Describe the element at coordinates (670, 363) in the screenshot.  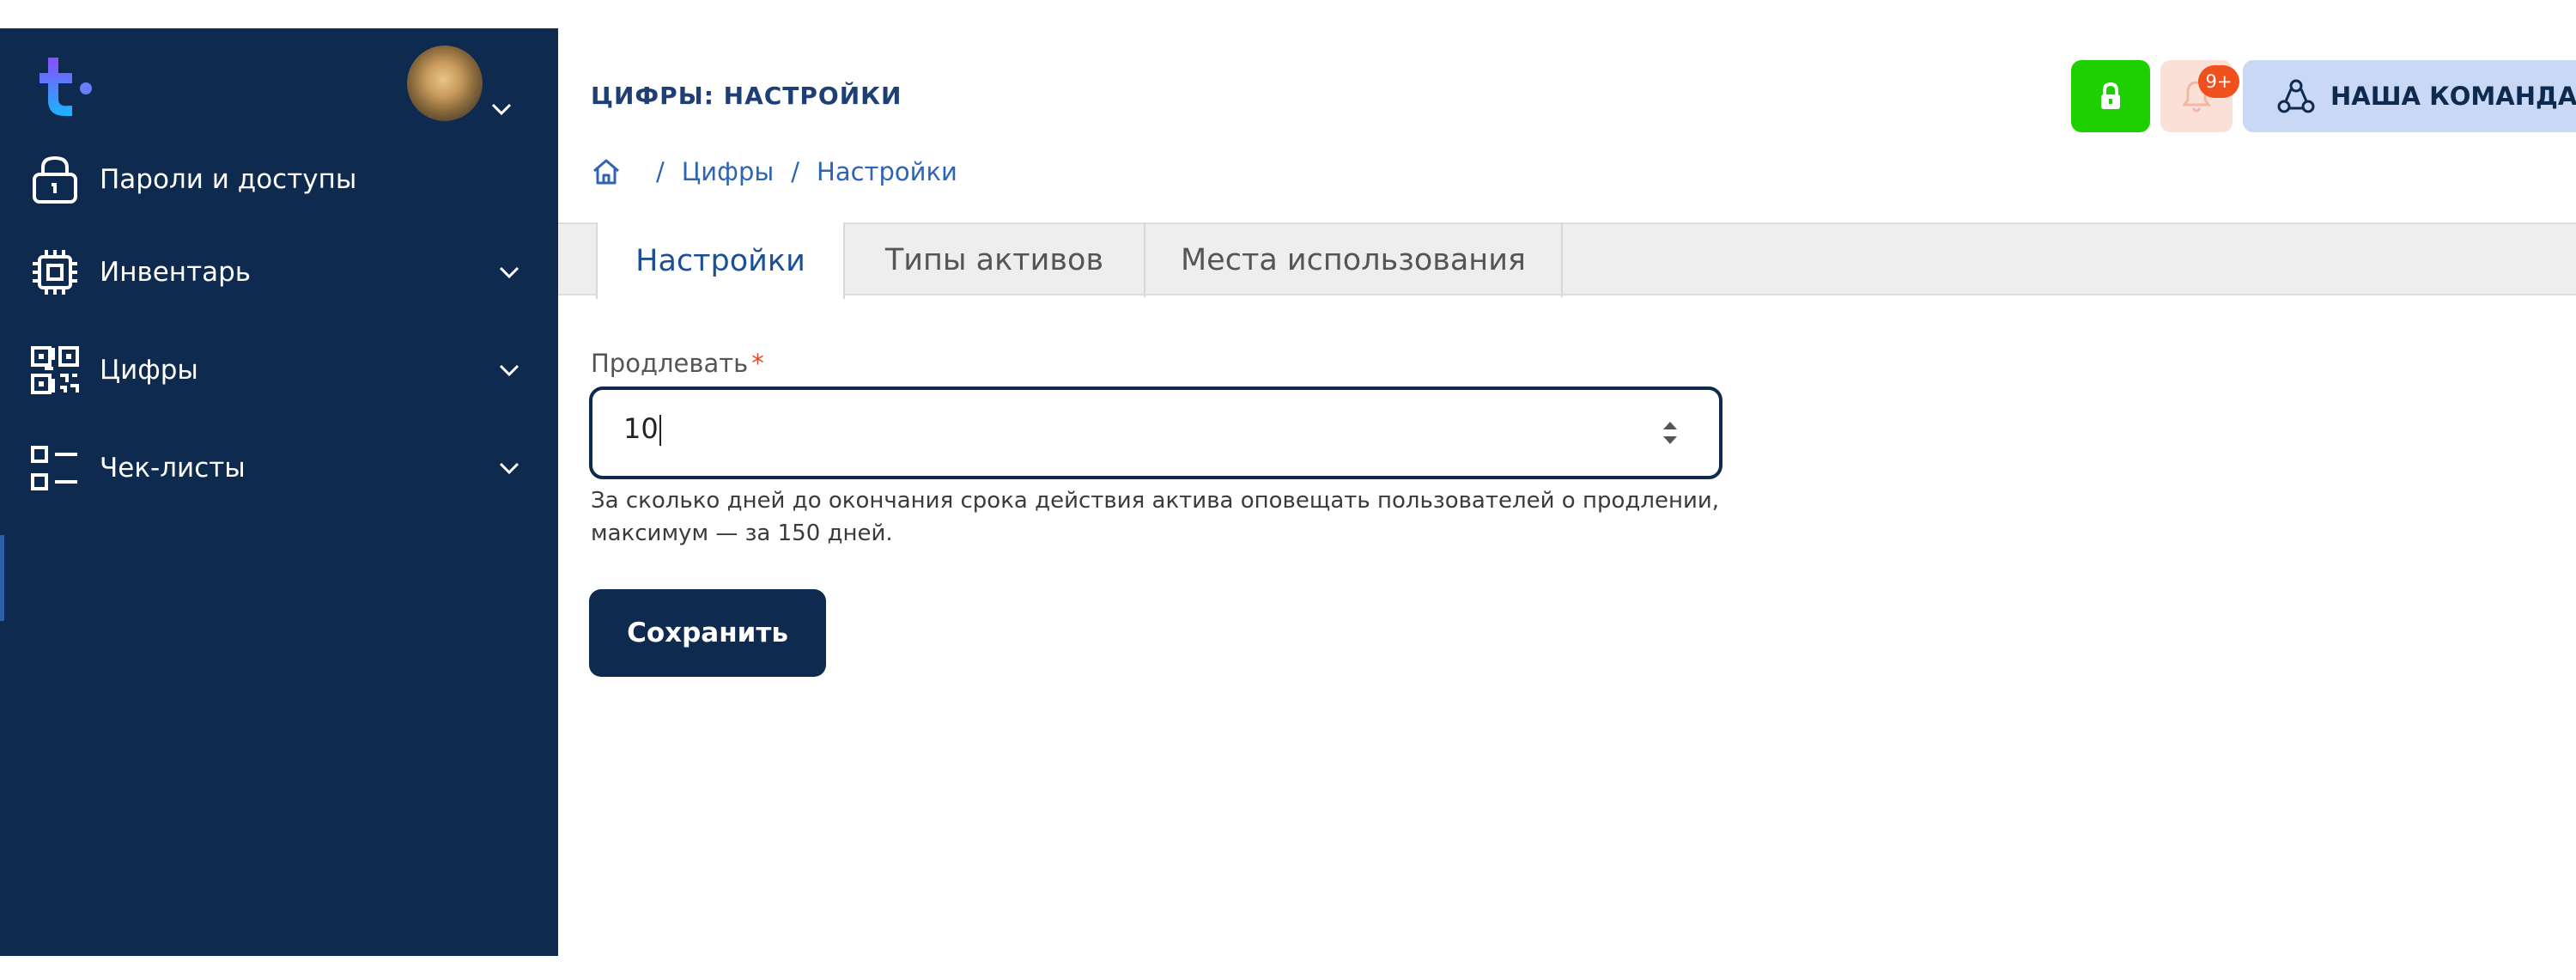
I see `field-label-text: Продлевать` at that location.